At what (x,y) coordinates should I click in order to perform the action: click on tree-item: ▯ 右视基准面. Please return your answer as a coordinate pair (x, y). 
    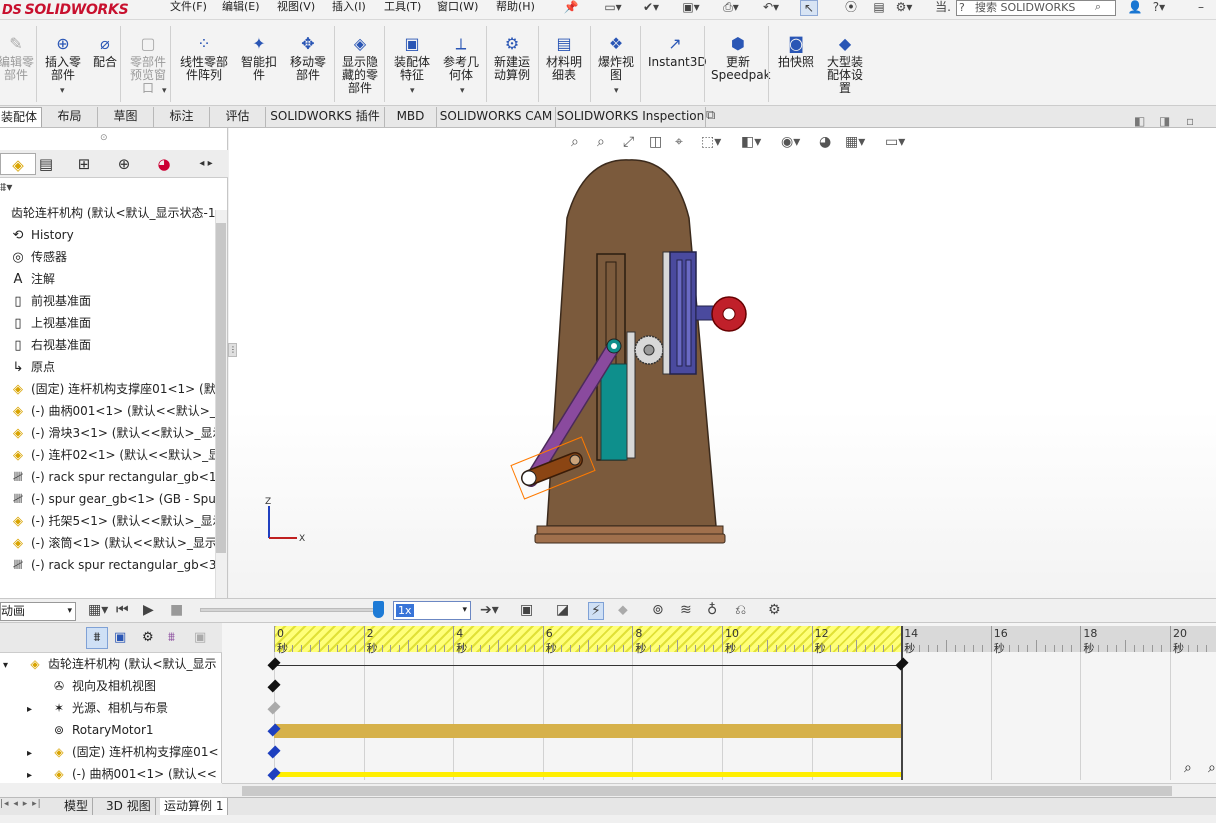
    Looking at the image, I should click on (116, 345).